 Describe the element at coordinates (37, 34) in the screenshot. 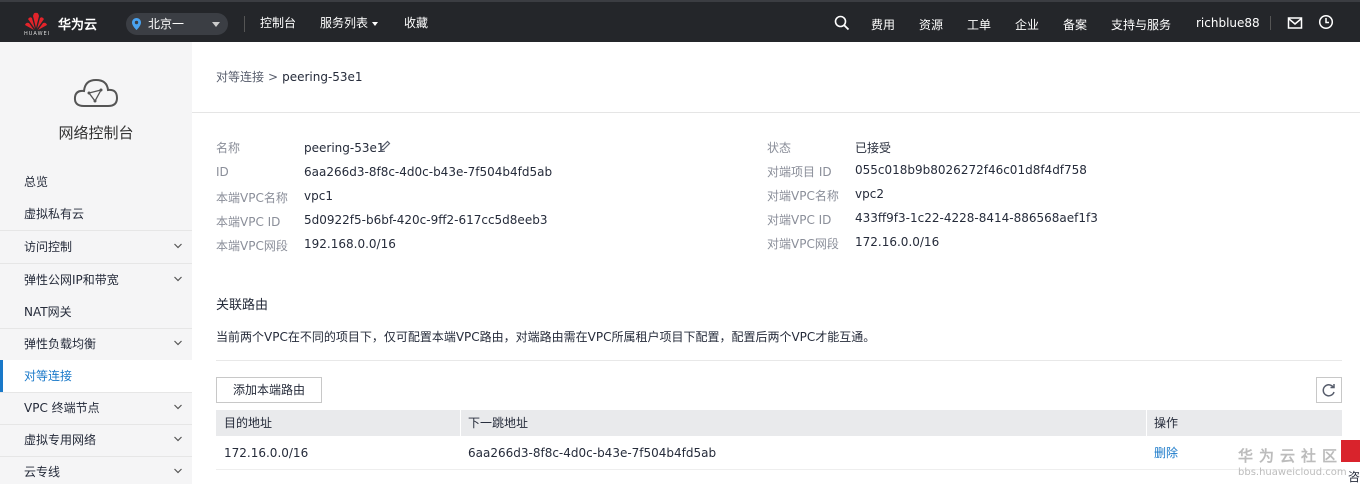

I see `logo-text: HUAWEI` at that location.